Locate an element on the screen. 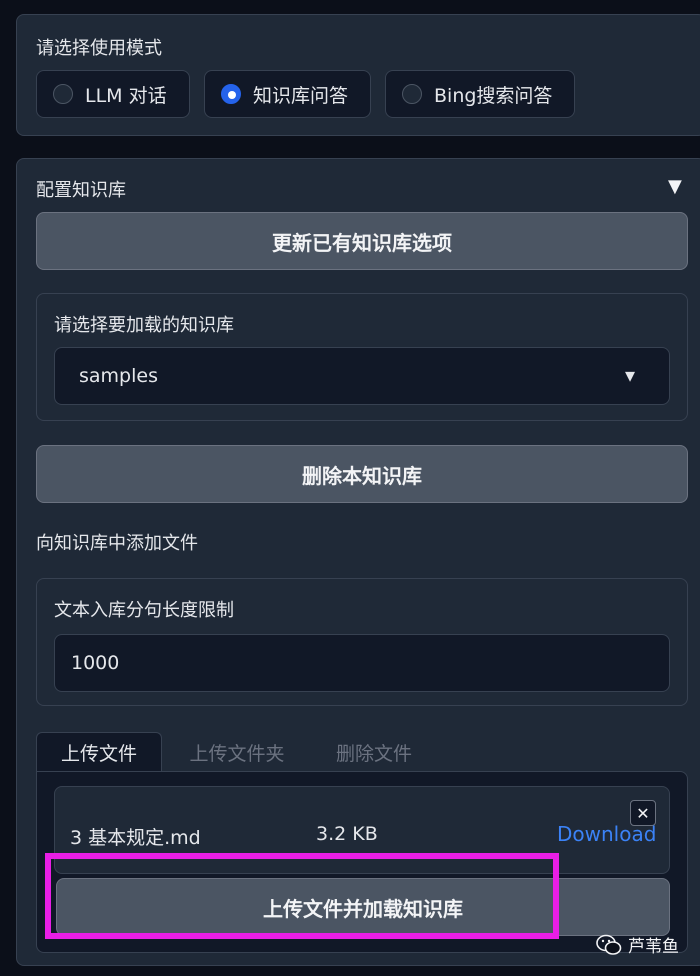 The height and width of the screenshot is (976, 700). sentence-limit-input: 1000 is located at coordinates (362, 663).